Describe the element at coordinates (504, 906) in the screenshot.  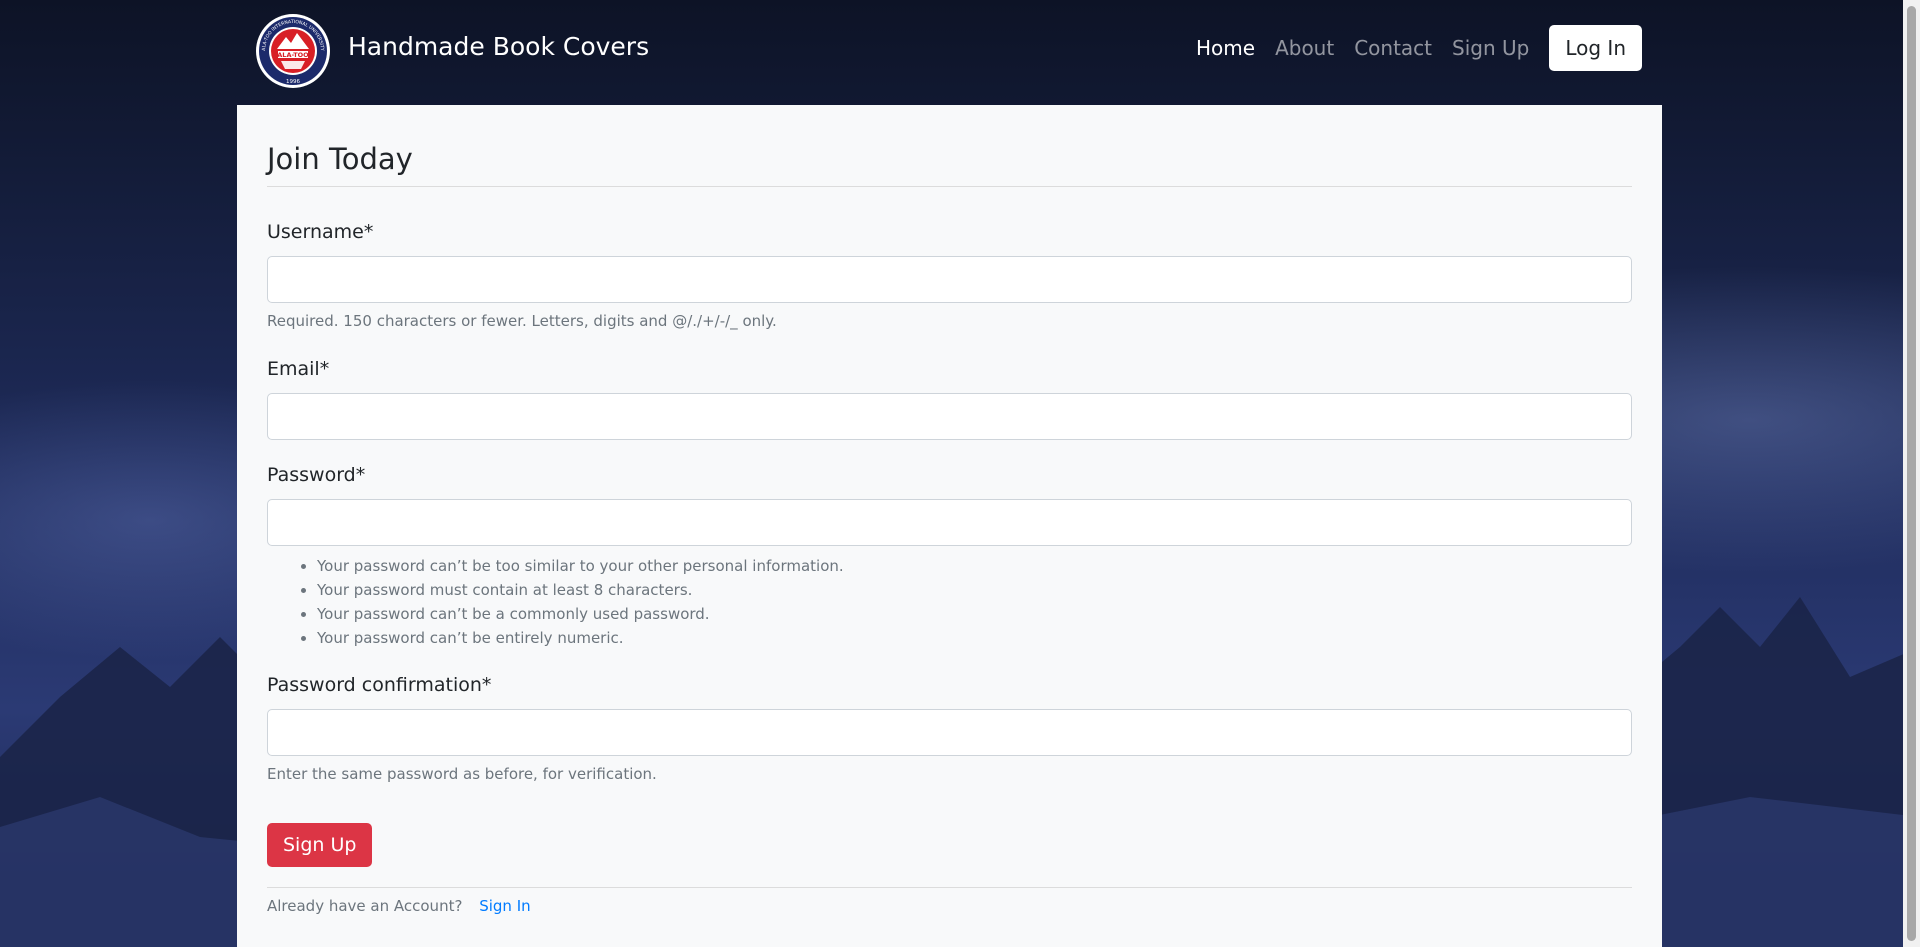
I see `signin-link: Sign In` at that location.